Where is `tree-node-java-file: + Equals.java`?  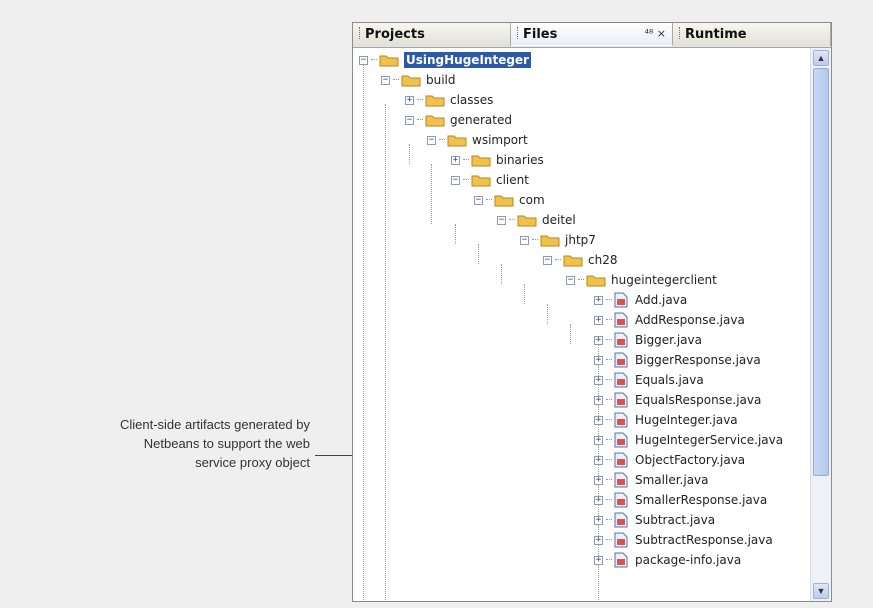 tree-node-java-file: + Equals.java is located at coordinates (649, 380).